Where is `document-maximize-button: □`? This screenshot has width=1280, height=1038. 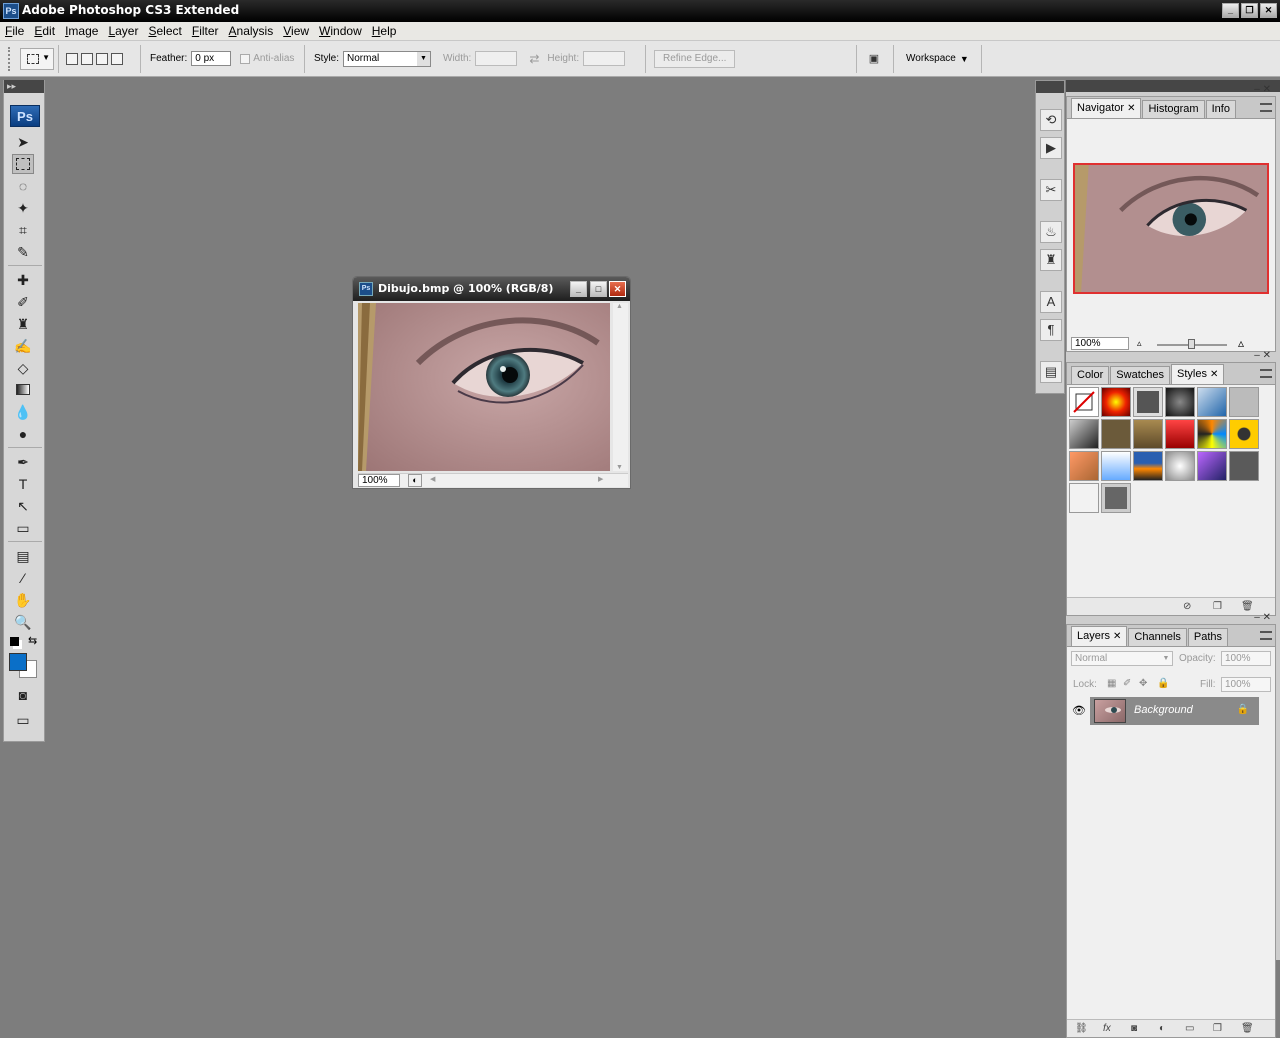
document-maximize-button: □ is located at coordinates (598, 289).